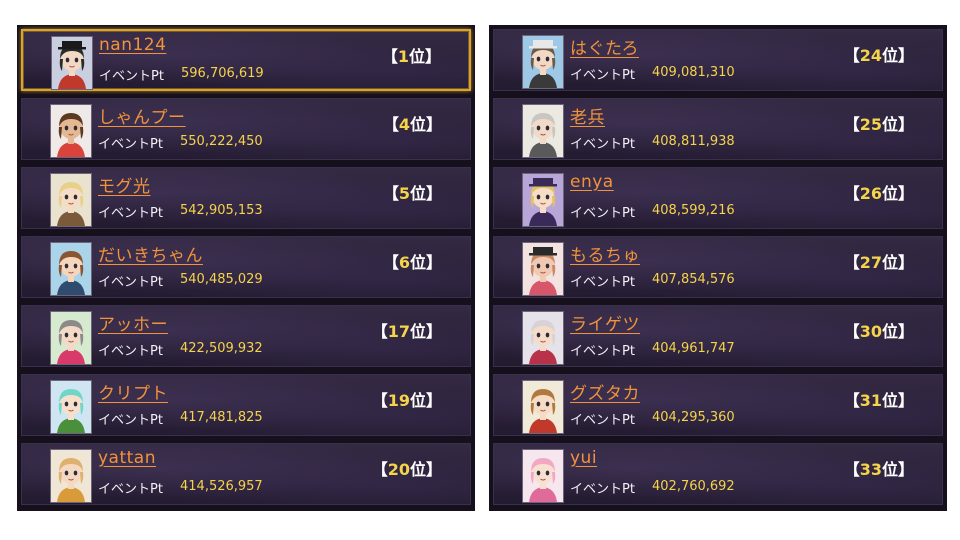  I want to click on rank-badge: 【24位】, so click(879, 54).